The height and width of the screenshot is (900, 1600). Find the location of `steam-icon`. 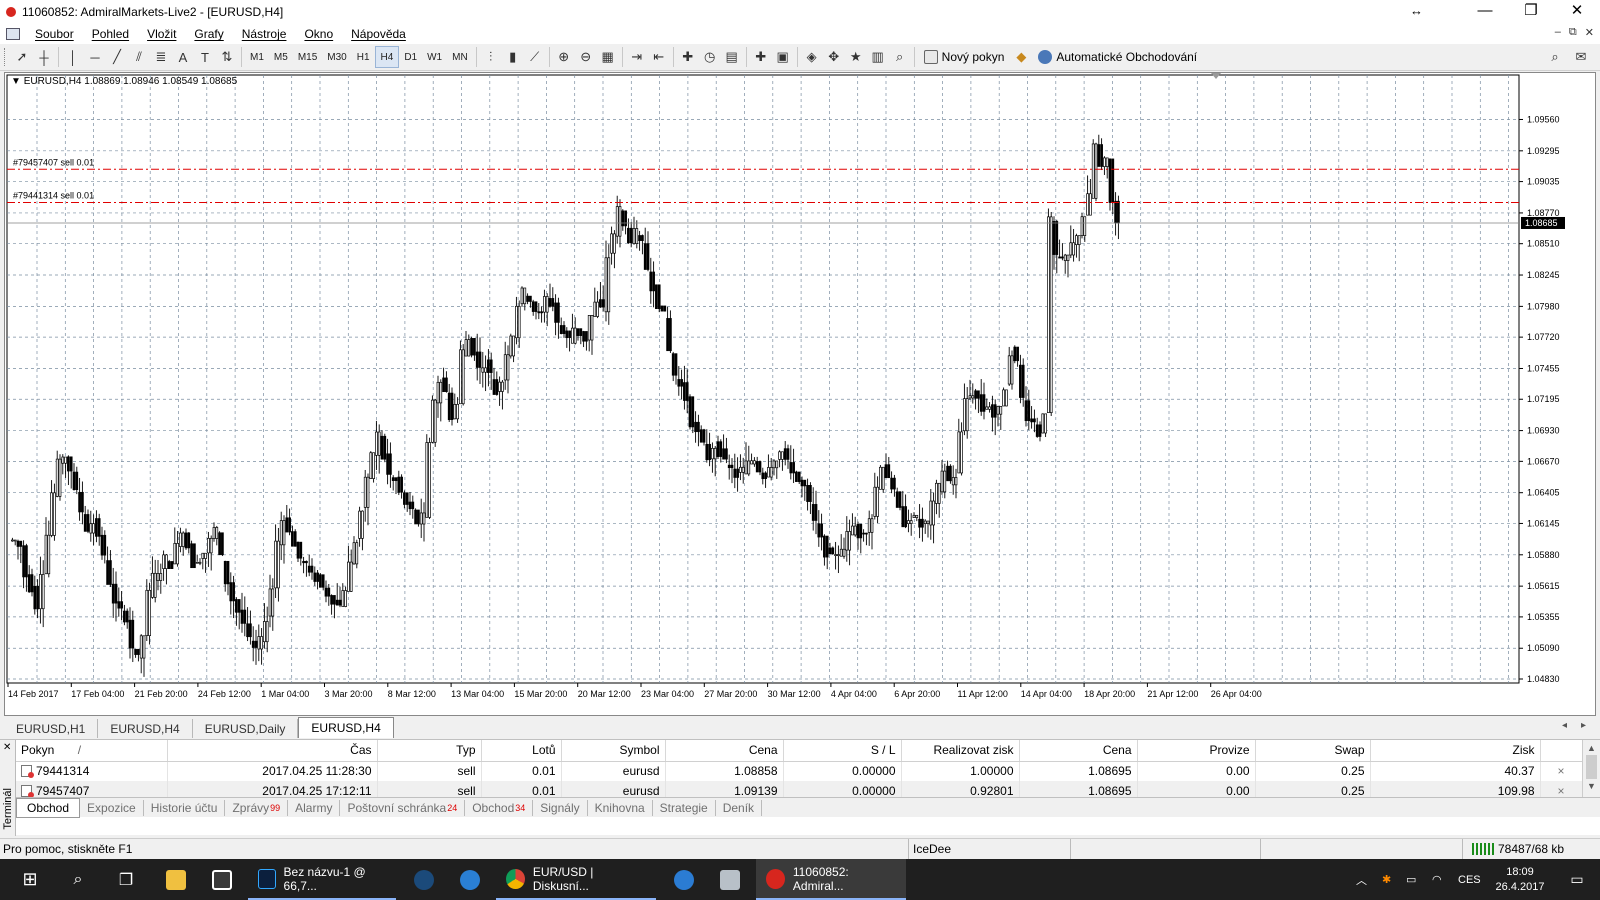

steam-icon is located at coordinates (424, 879).